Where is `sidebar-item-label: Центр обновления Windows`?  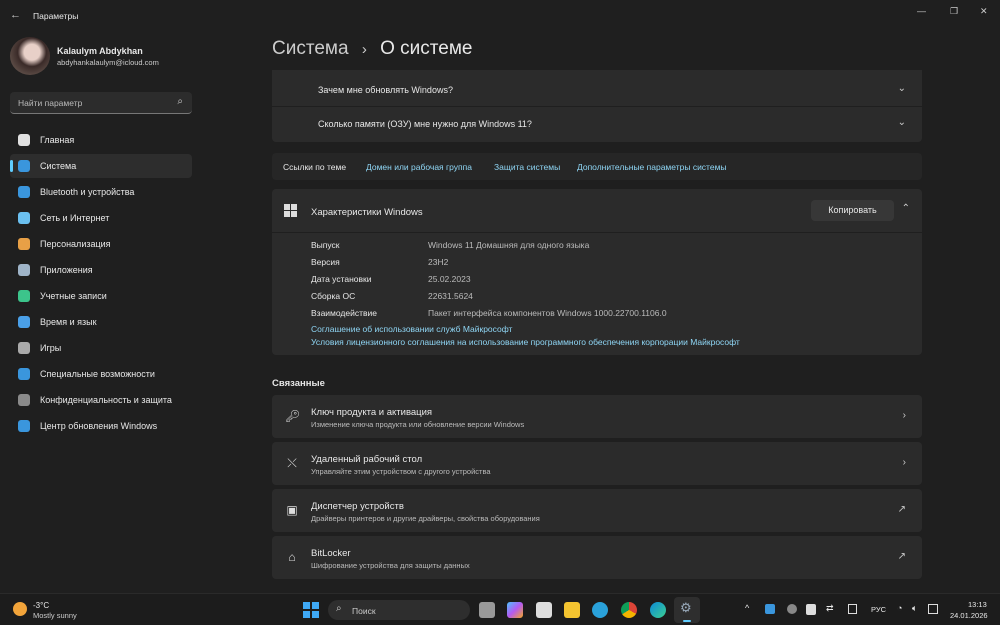
sidebar-item-label: Центр обновления Windows is located at coordinates (99, 426).